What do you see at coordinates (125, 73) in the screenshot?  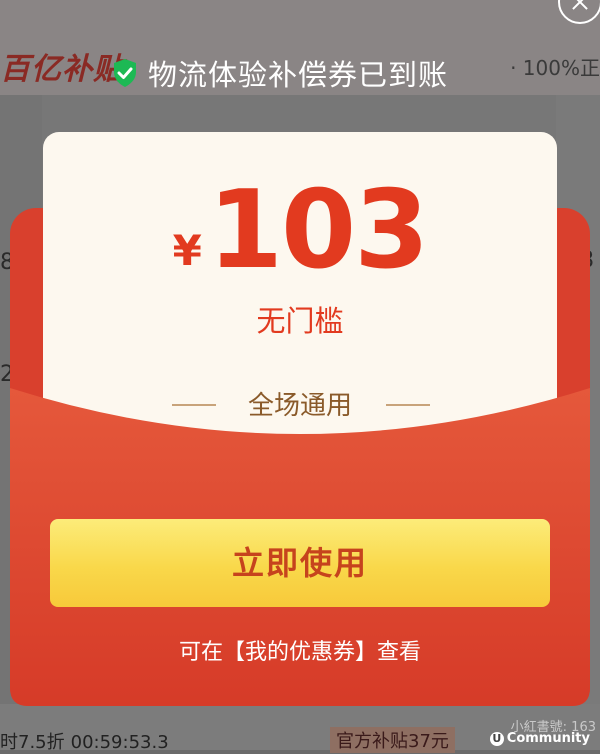 I see `shield-check-icon` at bounding box center [125, 73].